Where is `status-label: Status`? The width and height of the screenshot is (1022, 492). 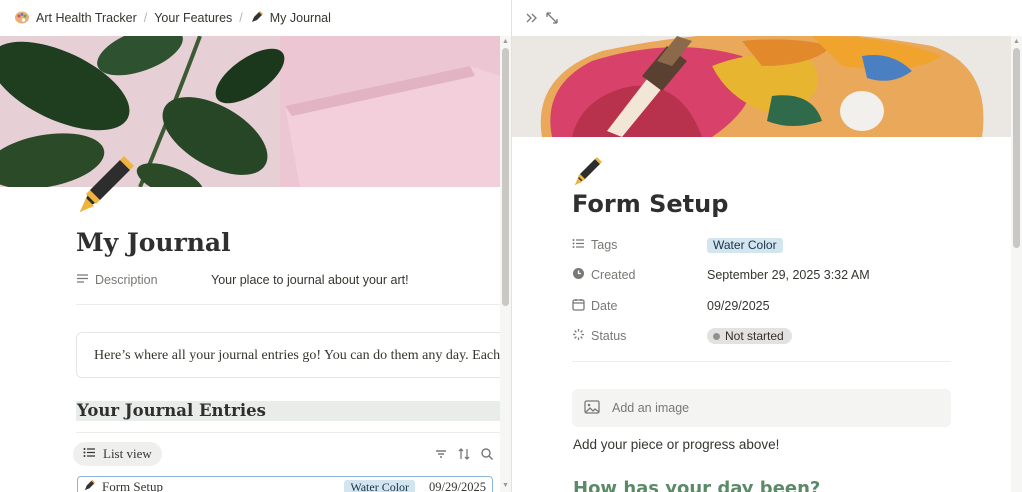
status-label: Status is located at coordinates (609, 336).